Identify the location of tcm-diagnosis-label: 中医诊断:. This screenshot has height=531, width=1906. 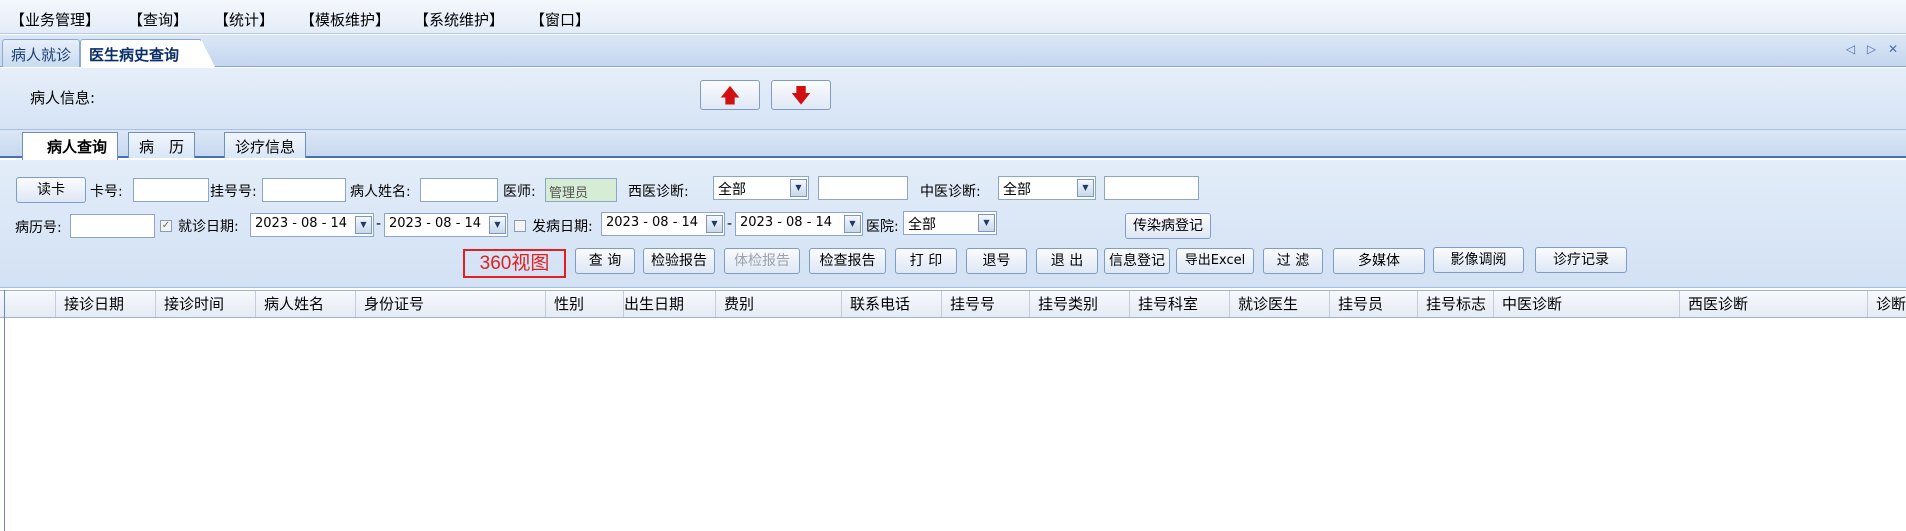
(950, 192).